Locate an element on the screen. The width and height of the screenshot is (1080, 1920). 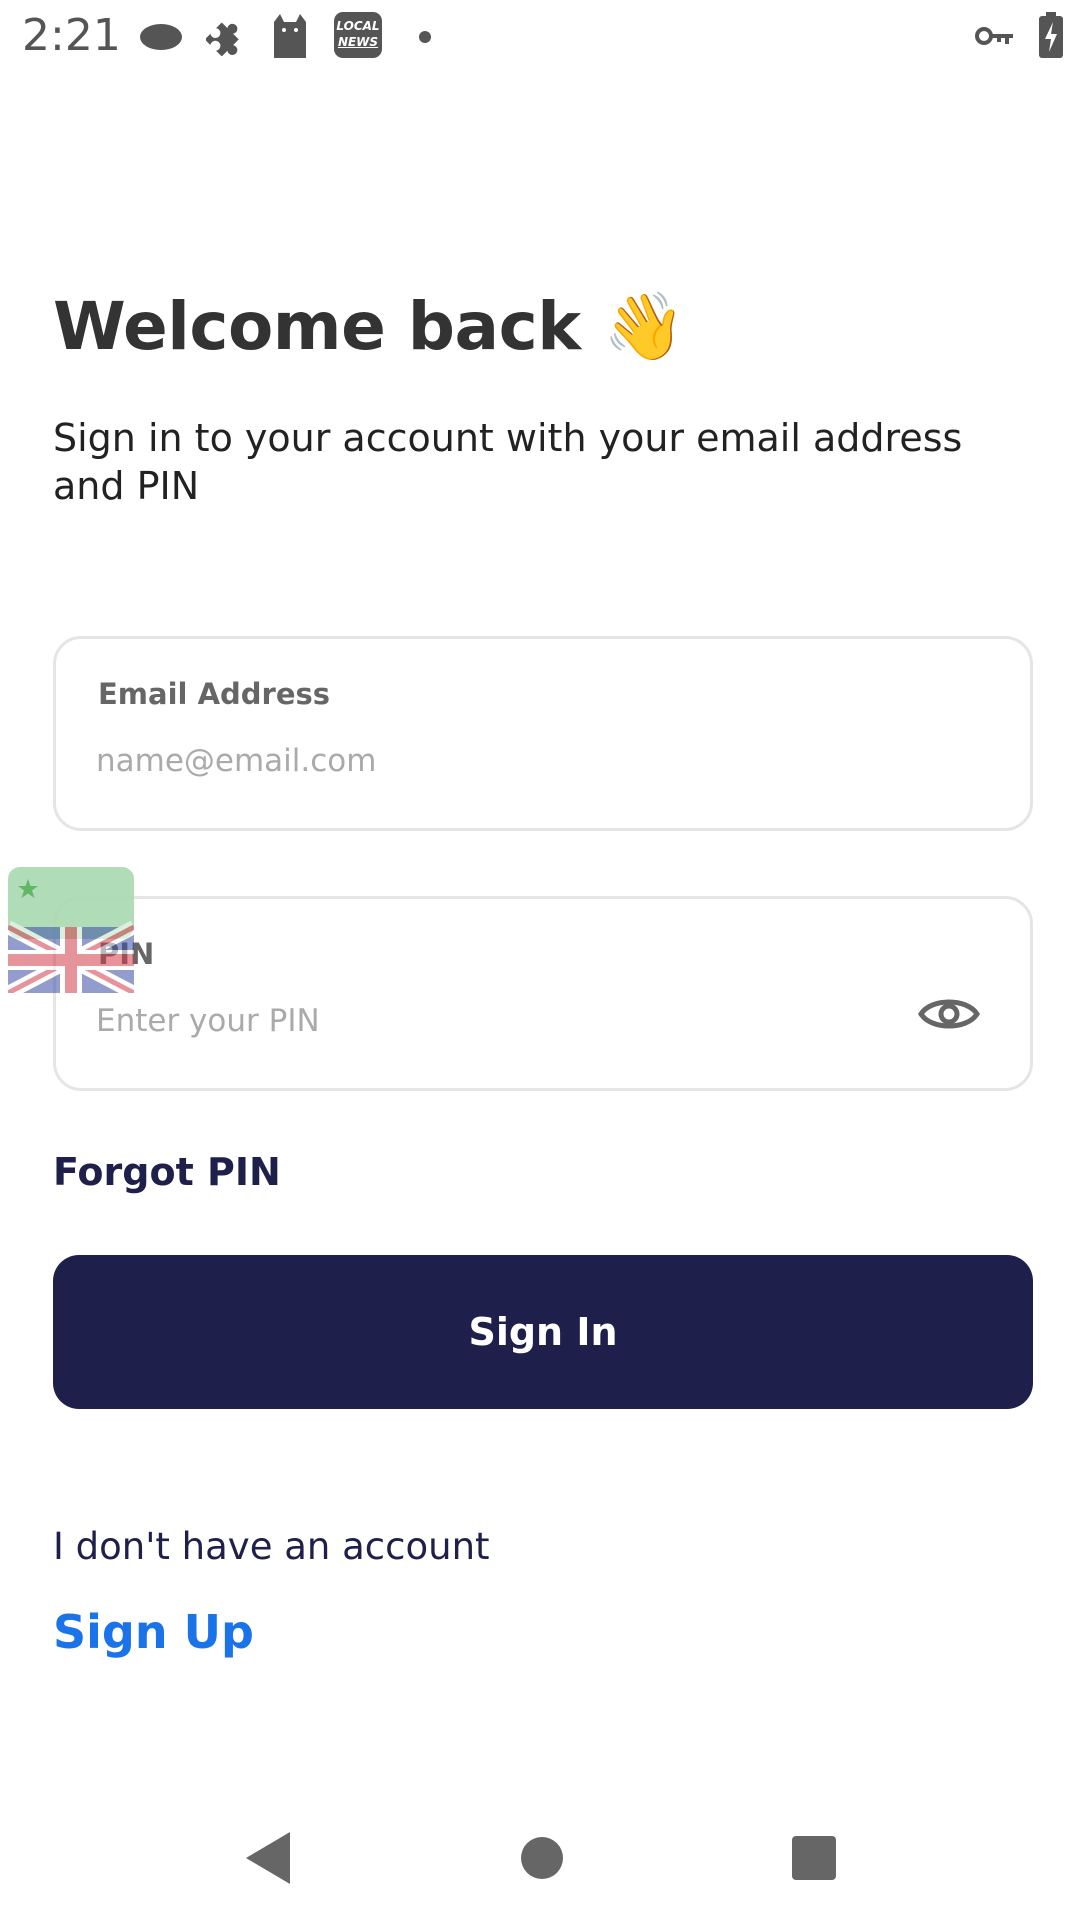
puzzle-icon is located at coordinates (222, 39).